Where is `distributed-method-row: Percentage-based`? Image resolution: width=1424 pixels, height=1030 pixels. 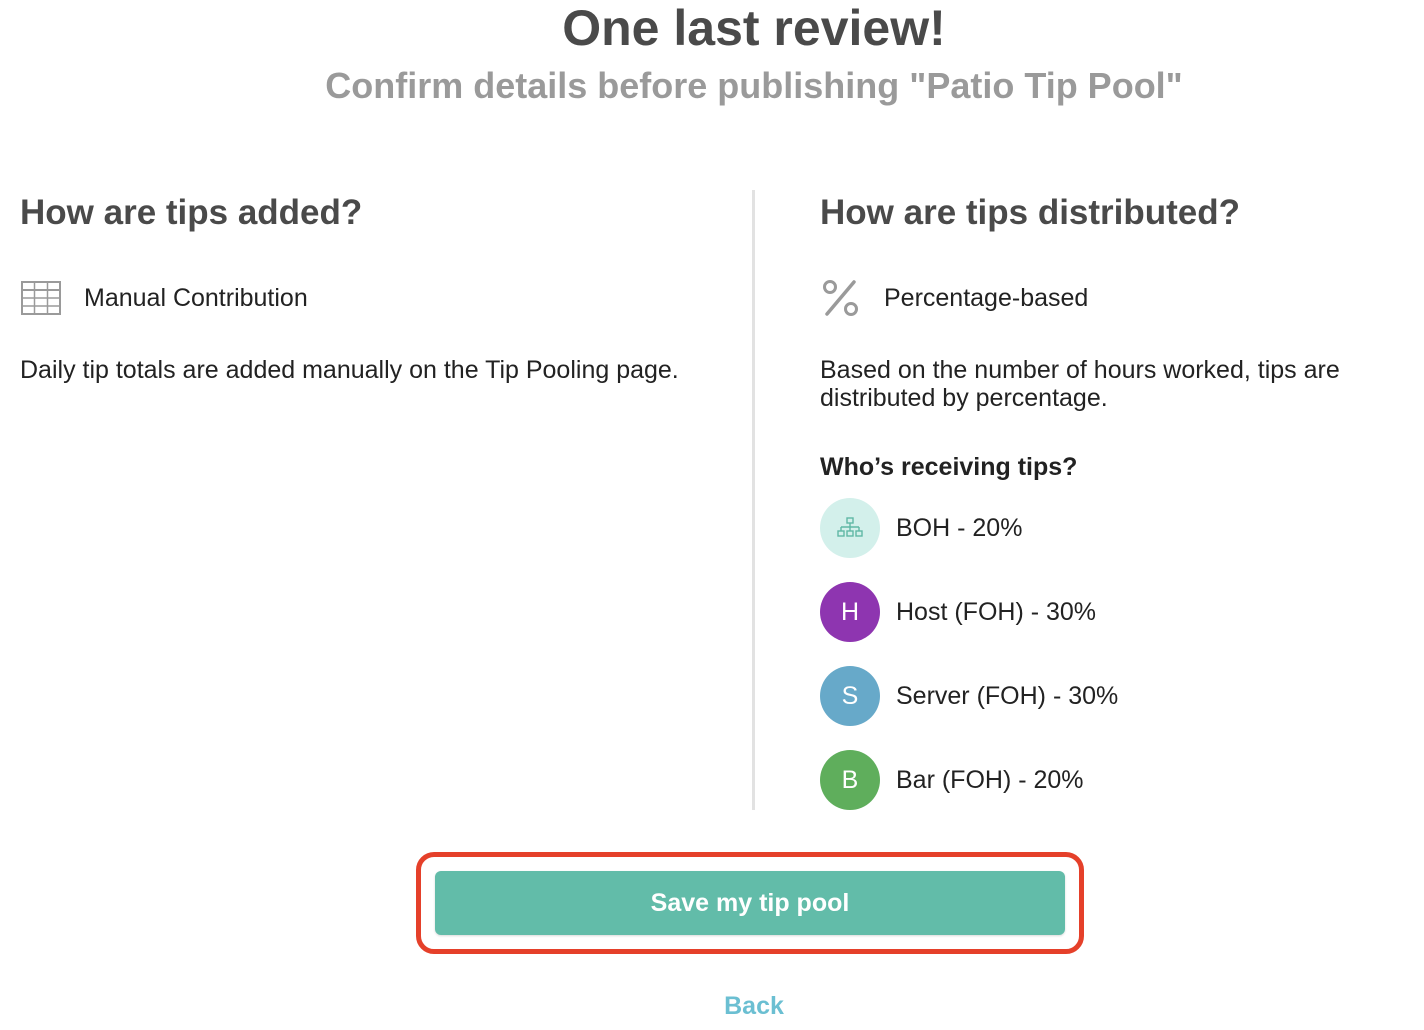 distributed-method-row: Percentage-based is located at coordinates (954, 298).